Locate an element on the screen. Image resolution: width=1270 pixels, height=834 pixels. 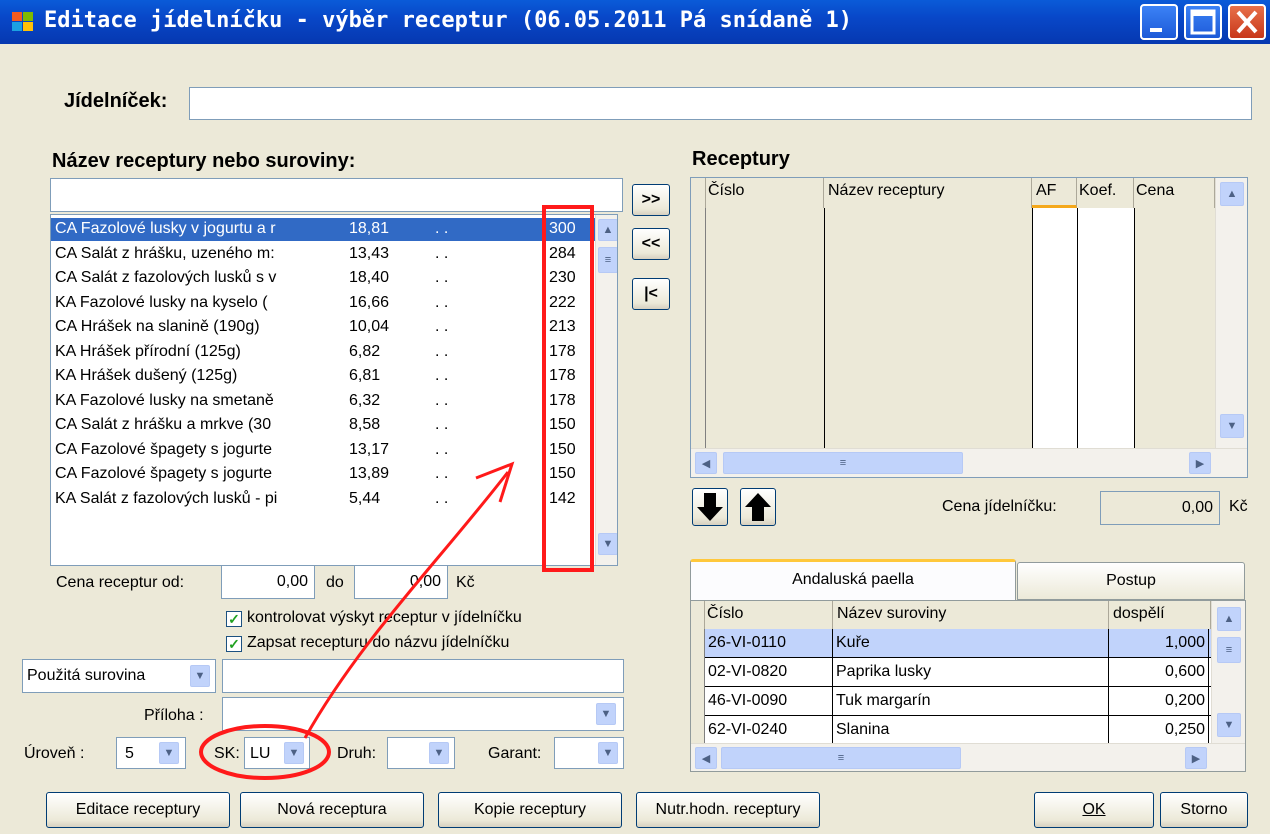
chevron-down-icon: ▼ is located at coordinates (1229, 725).